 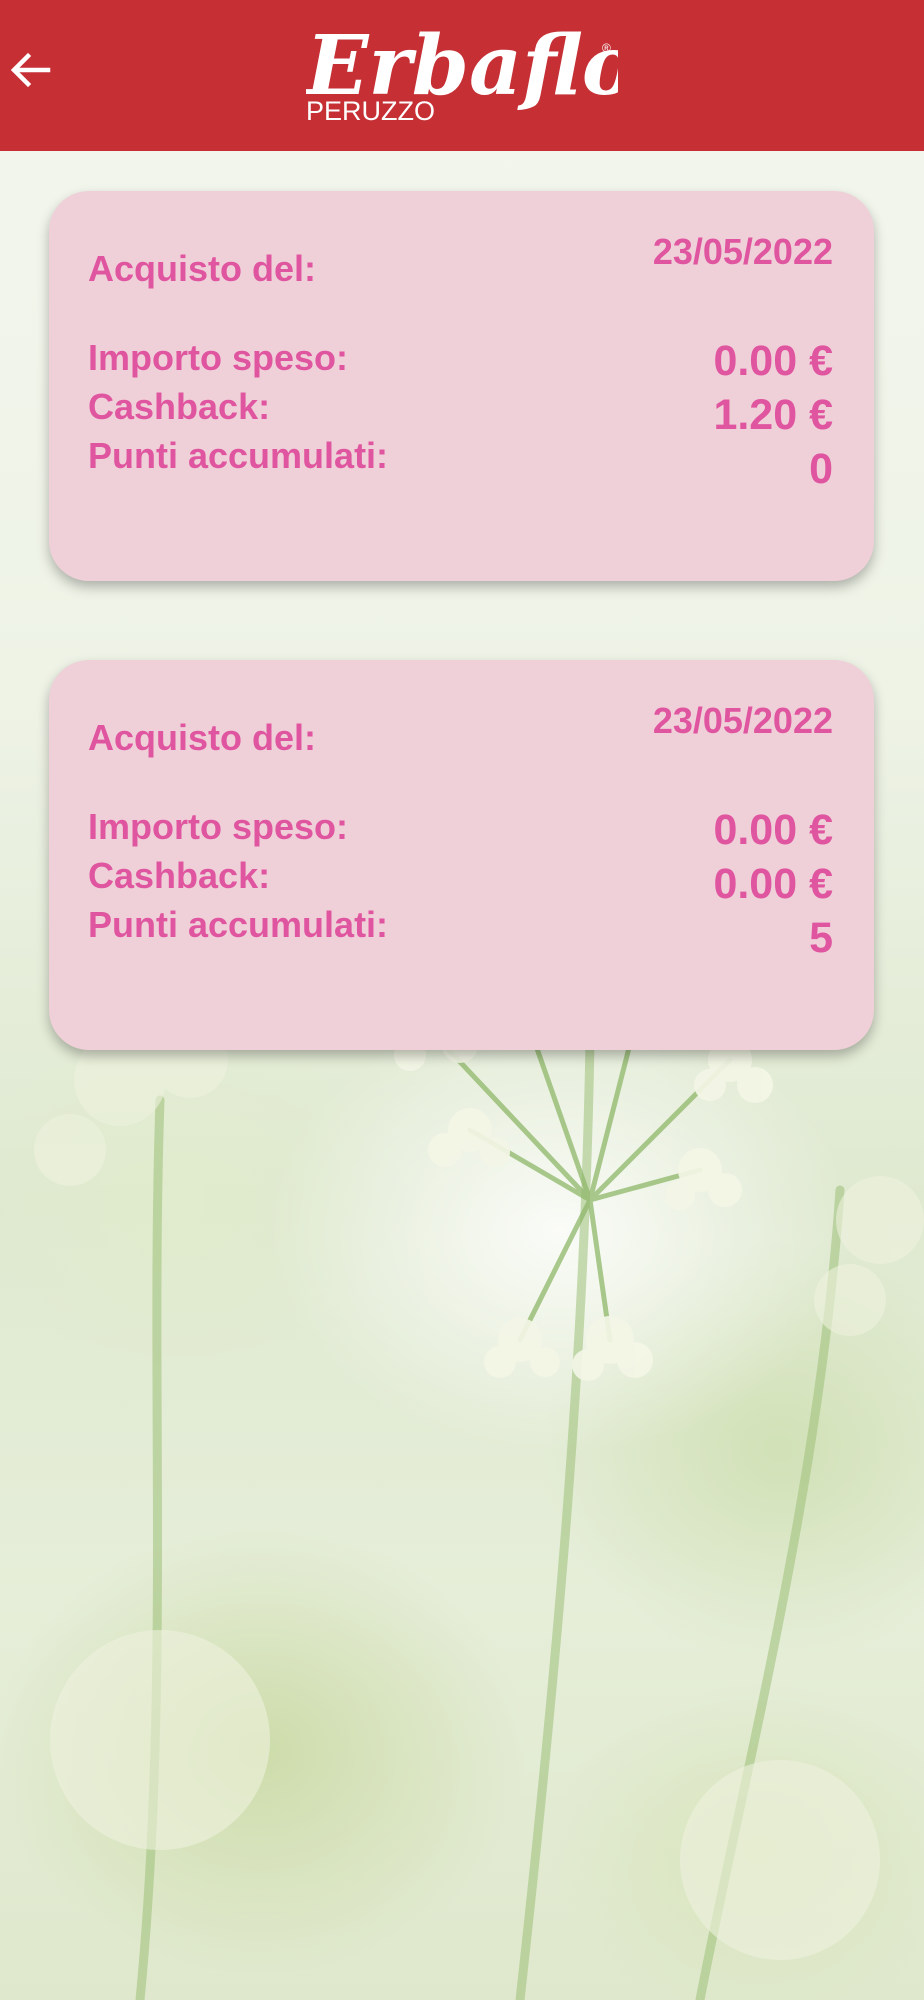 What do you see at coordinates (773, 415) in the screenshot?
I see `cashback-value: 1.20 €` at bounding box center [773, 415].